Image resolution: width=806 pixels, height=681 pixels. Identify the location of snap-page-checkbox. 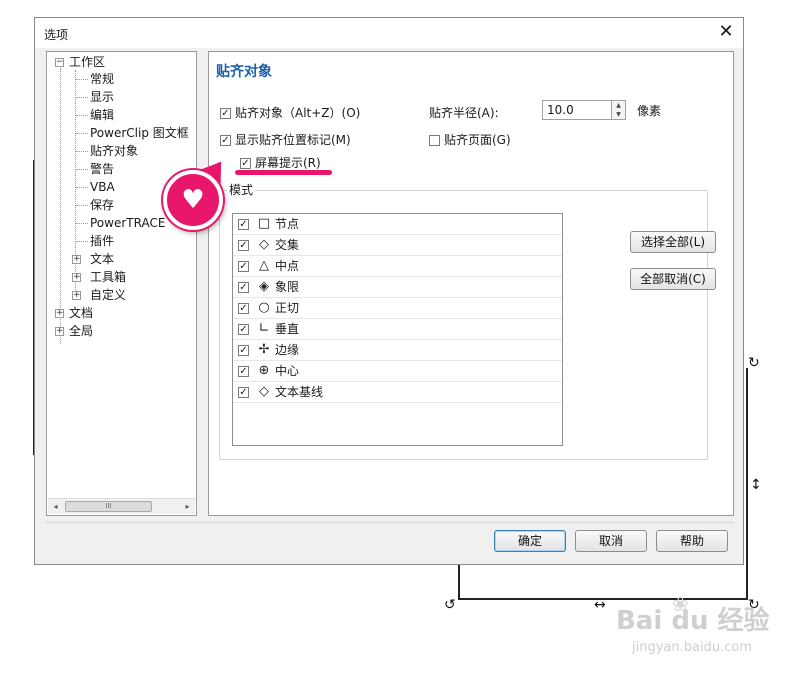
(434, 140).